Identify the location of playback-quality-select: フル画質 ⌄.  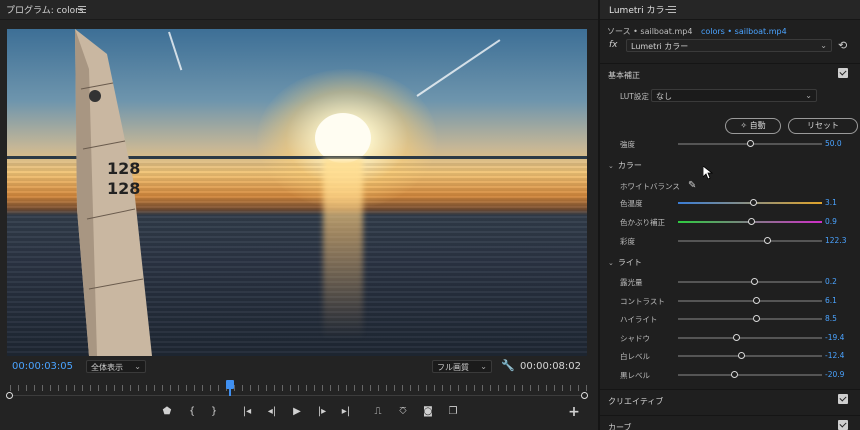
(462, 366).